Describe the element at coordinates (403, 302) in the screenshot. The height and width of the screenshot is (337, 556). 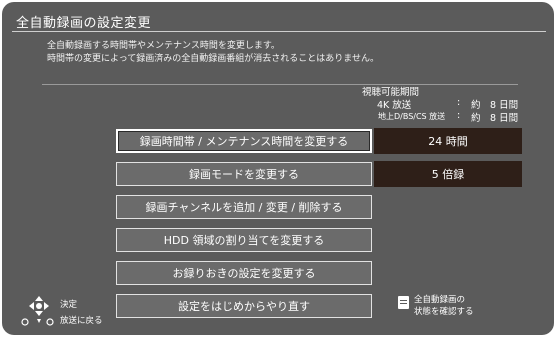
I see `status-document-icon` at that location.